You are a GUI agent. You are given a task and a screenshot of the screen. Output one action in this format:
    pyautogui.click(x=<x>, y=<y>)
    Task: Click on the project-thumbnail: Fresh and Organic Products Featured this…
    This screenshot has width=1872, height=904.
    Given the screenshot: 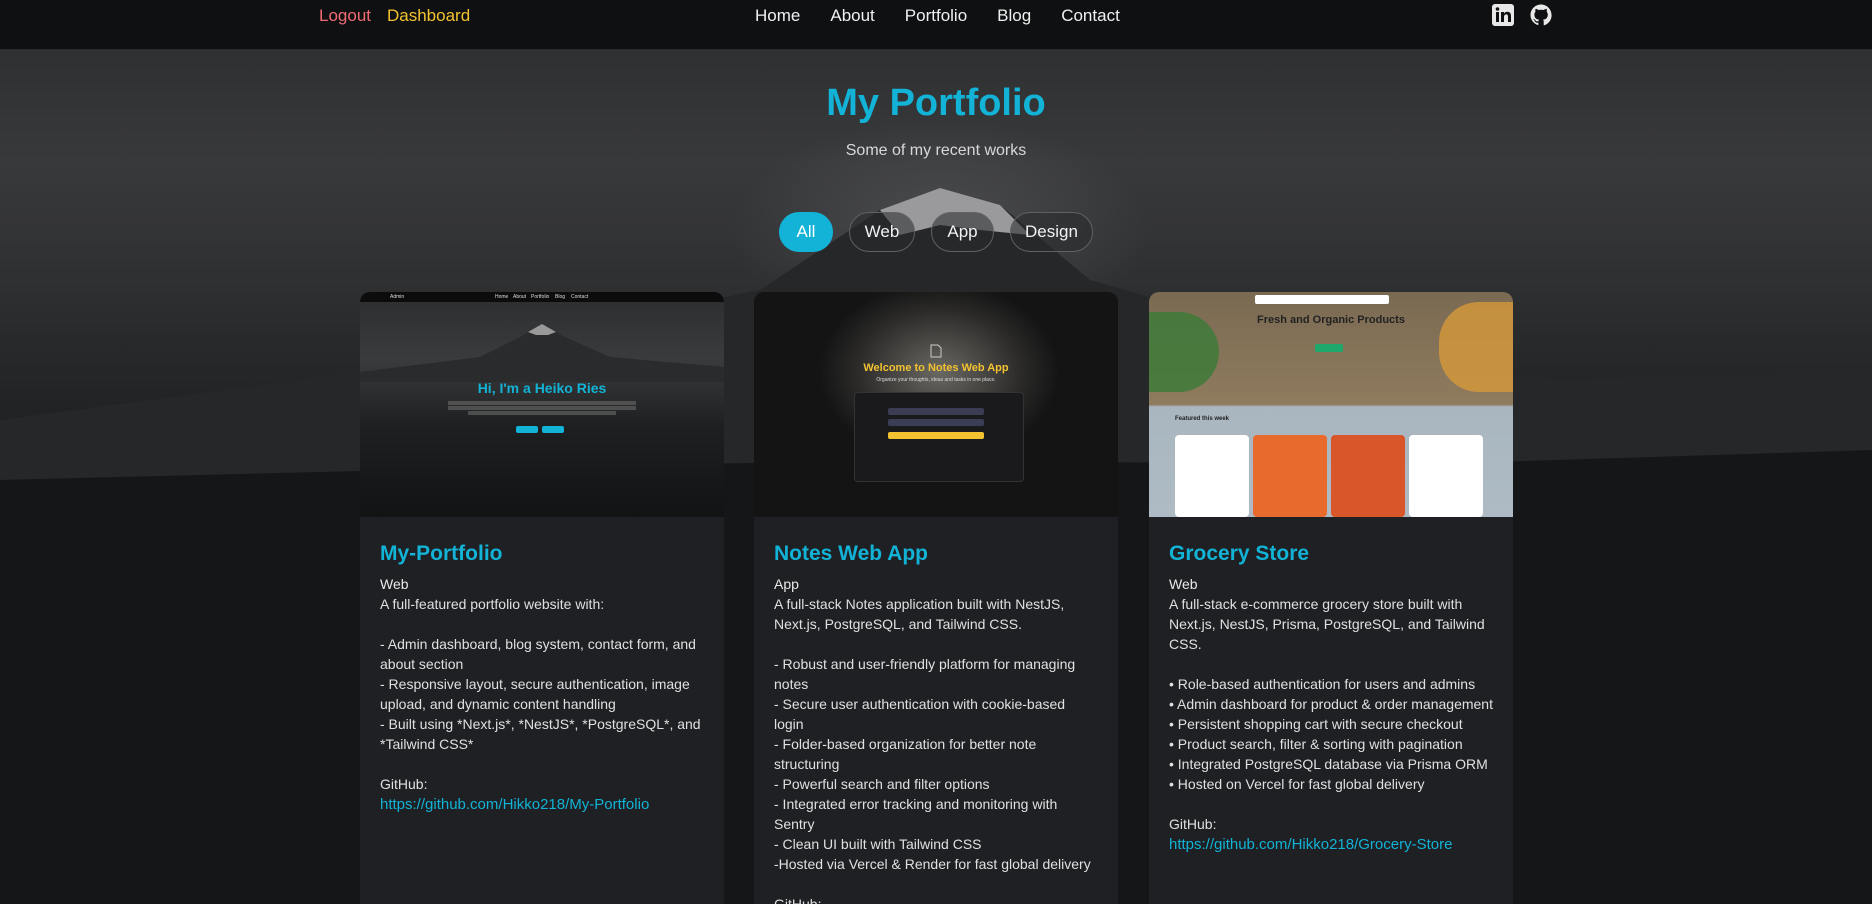 What is the action you would take?
    pyautogui.click(x=1331, y=404)
    